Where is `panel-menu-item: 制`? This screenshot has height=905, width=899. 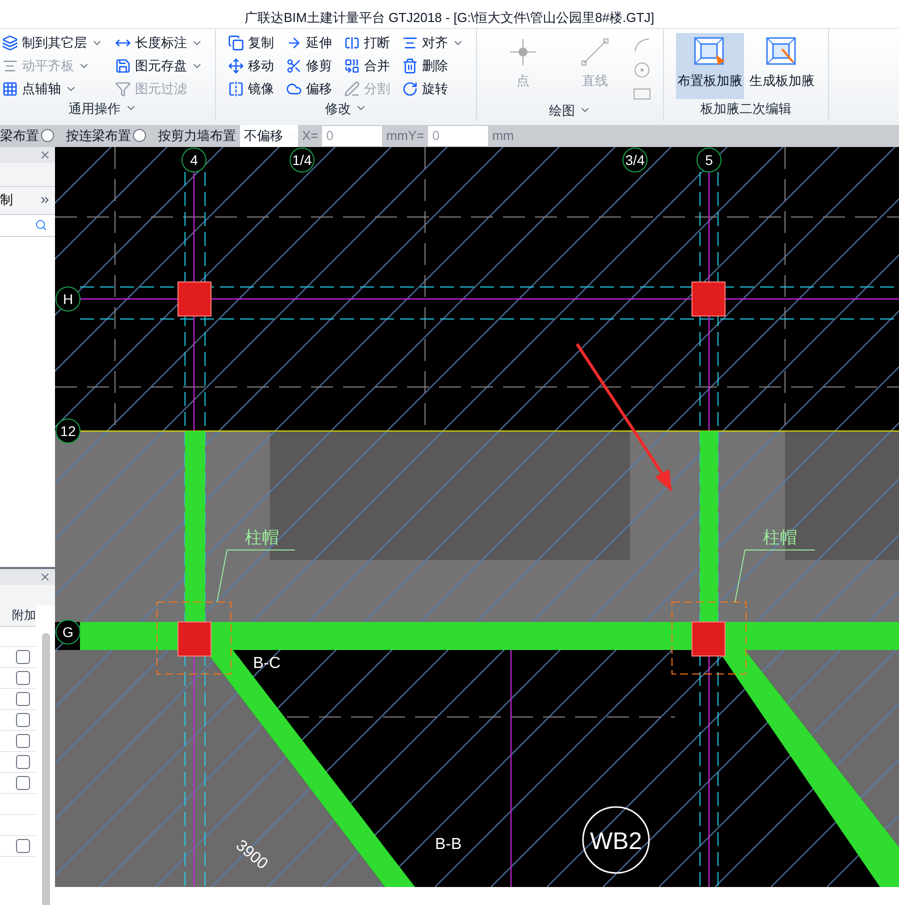 panel-menu-item: 制 is located at coordinates (6, 200).